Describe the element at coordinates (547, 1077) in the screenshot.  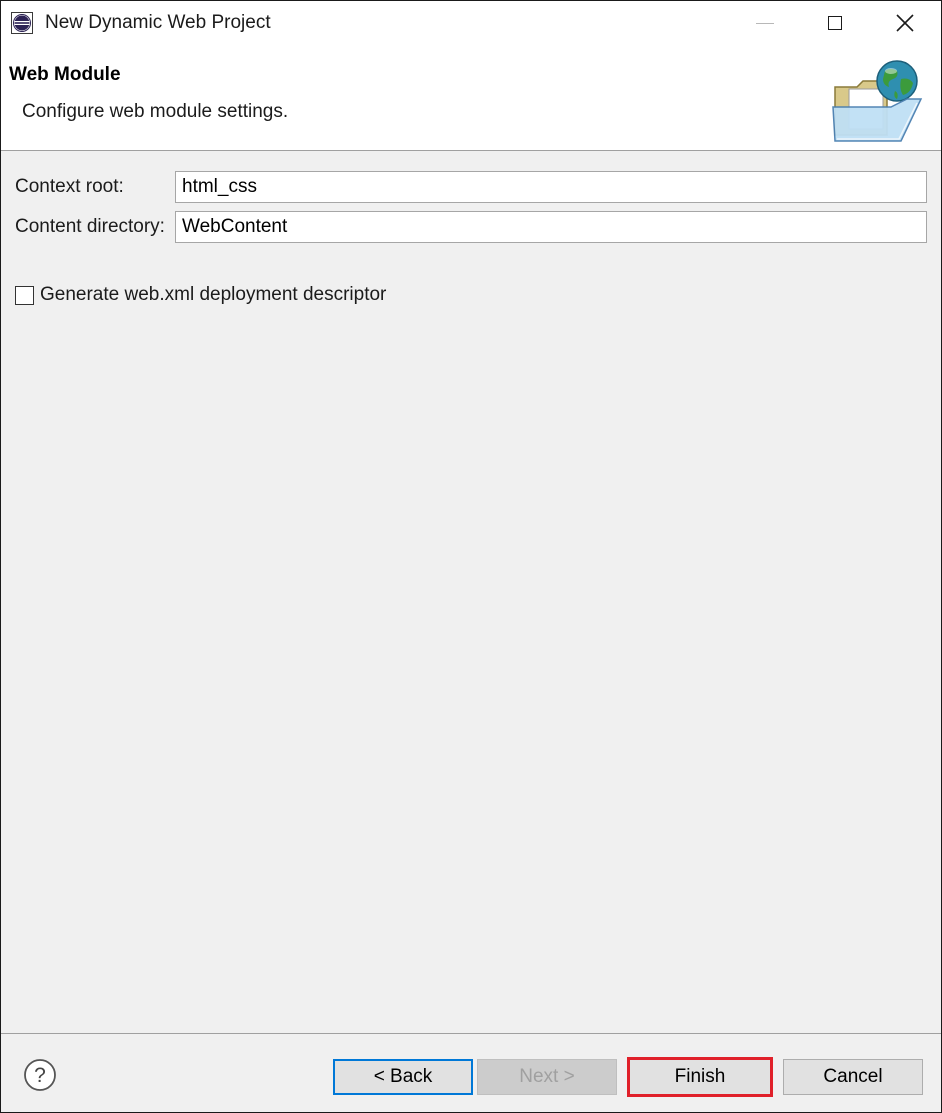
I see `next-button: Next >` at that location.